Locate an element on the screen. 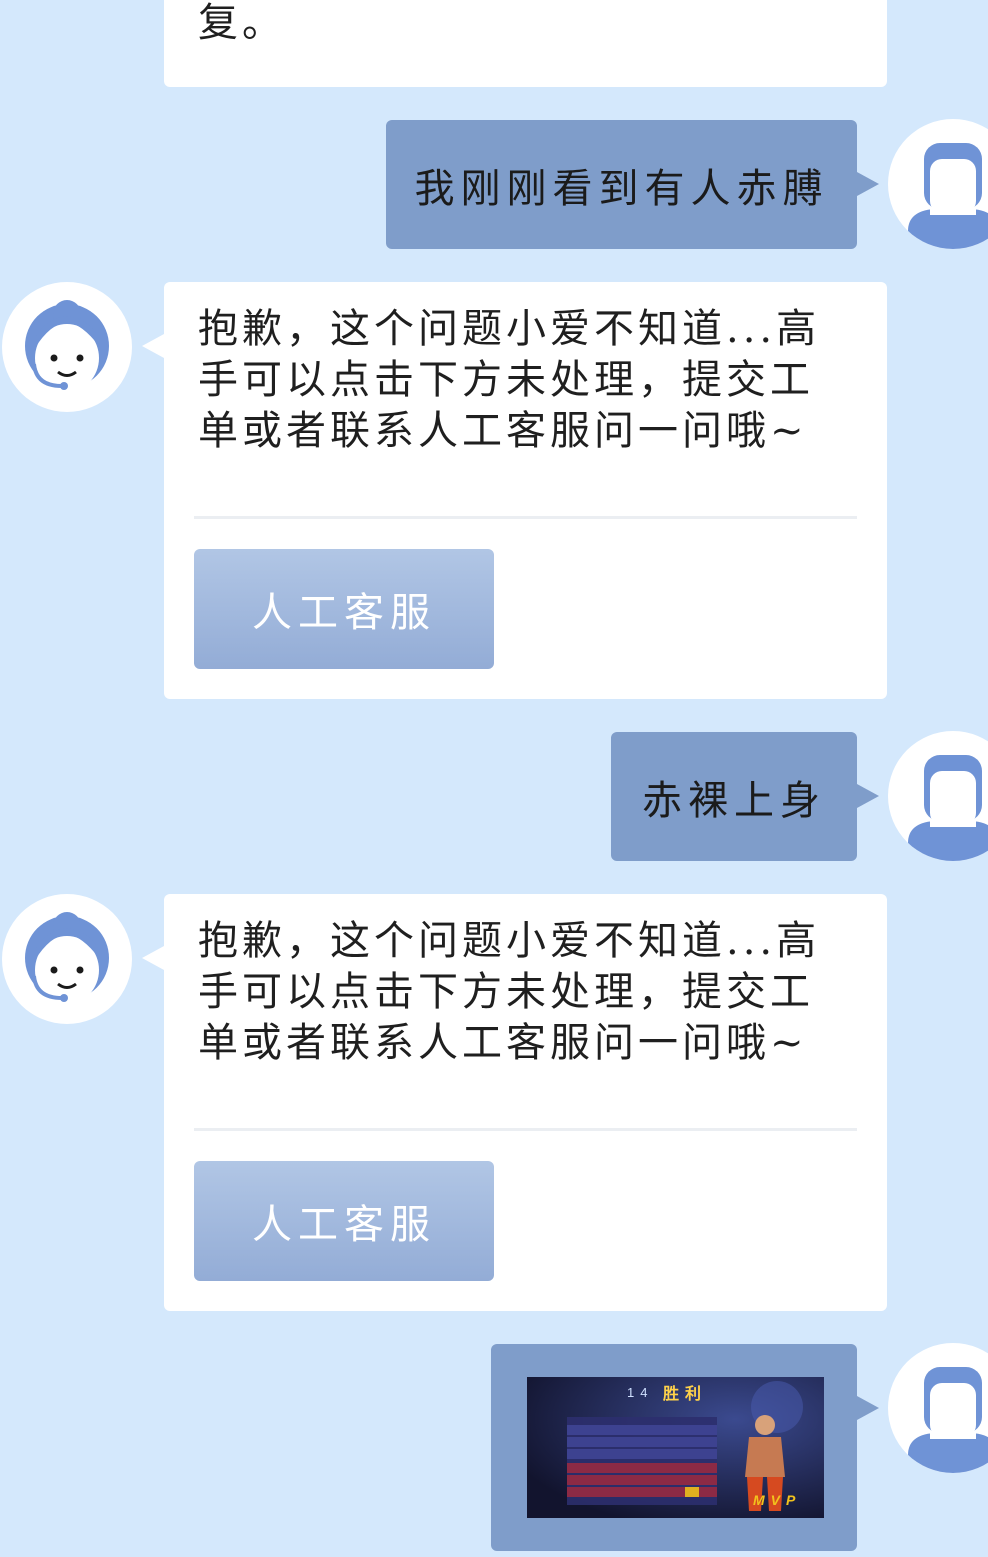 The height and width of the screenshot is (1557, 988). scoreboard is located at coordinates (642, 1461).